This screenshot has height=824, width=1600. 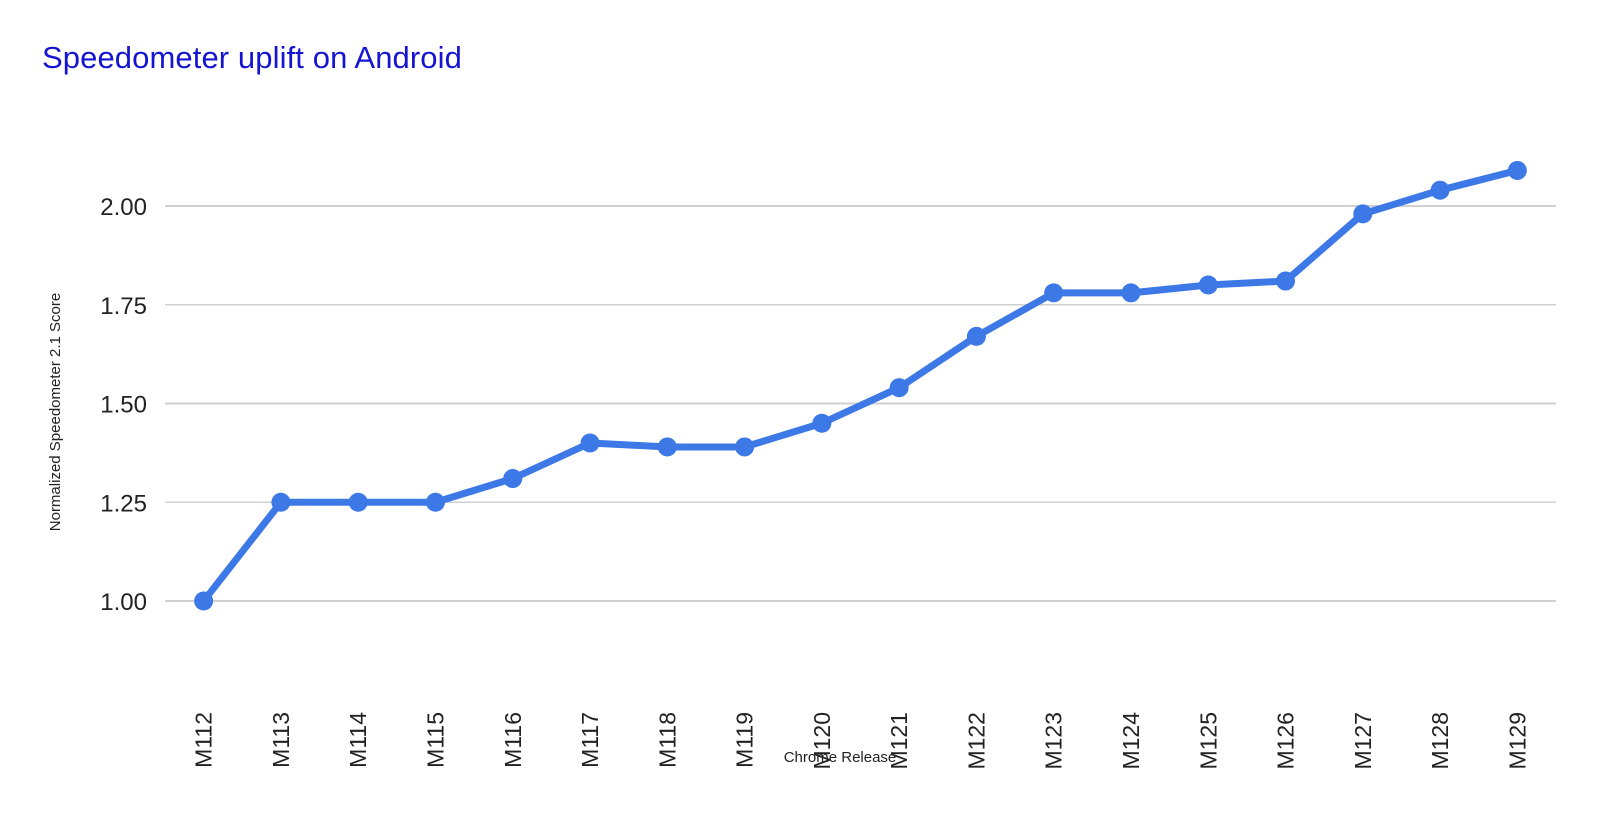 What do you see at coordinates (1131, 741) in the screenshot?
I see `x-axis-tick-label: M124` at bounding box center [1131, 741].